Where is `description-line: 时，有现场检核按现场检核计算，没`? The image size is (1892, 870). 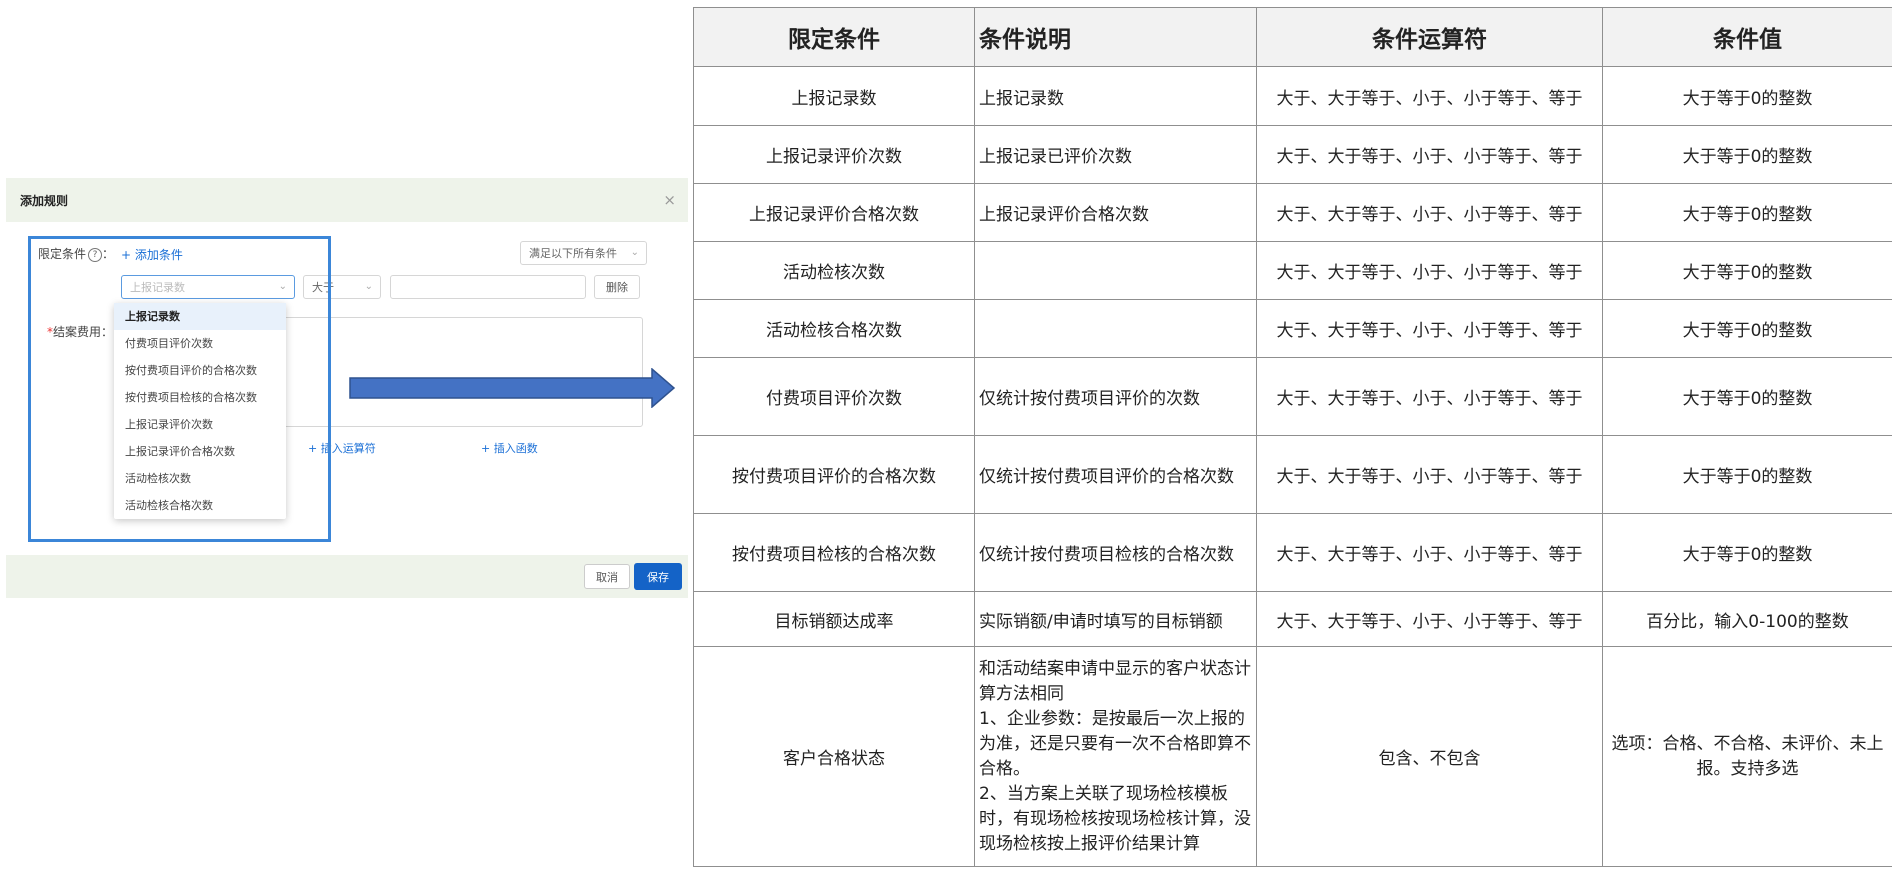 description-line: 时，有现场检核按现场检核计算，没 is located at coordinates (1115, 818).